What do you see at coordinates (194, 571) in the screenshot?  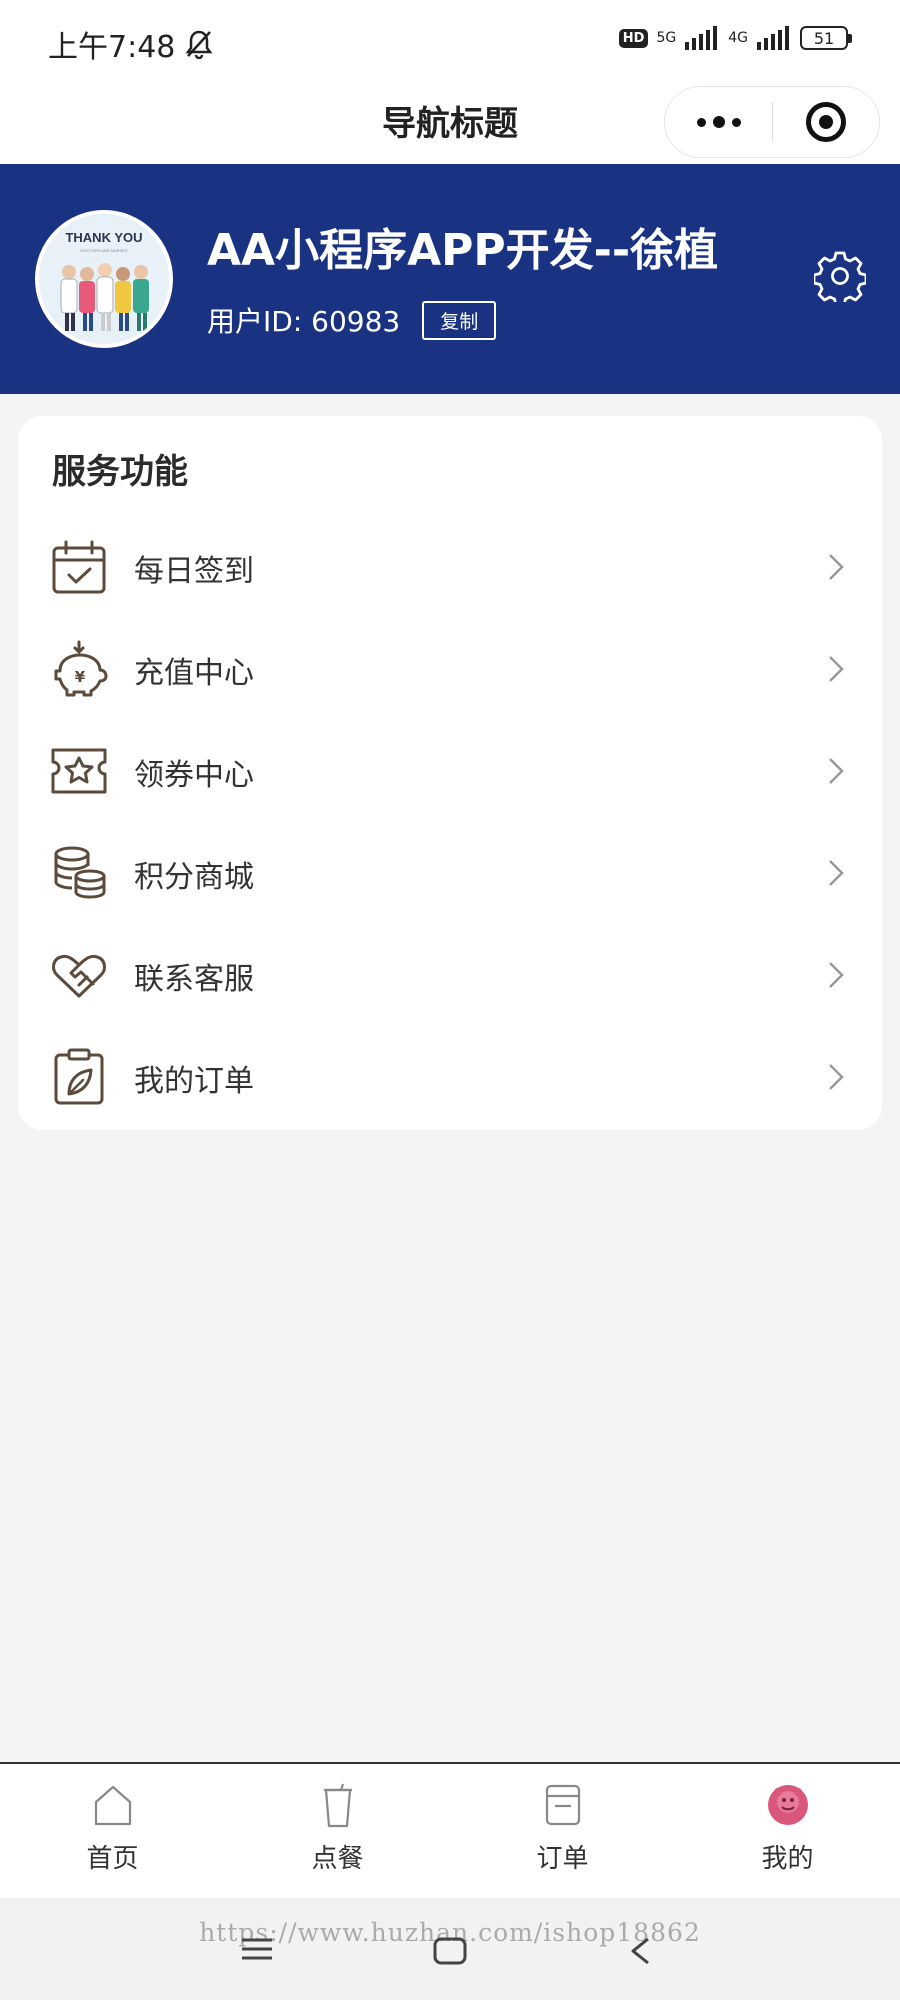 I see `menu-item-label: 每日签到` at bounding box center [194, 571].